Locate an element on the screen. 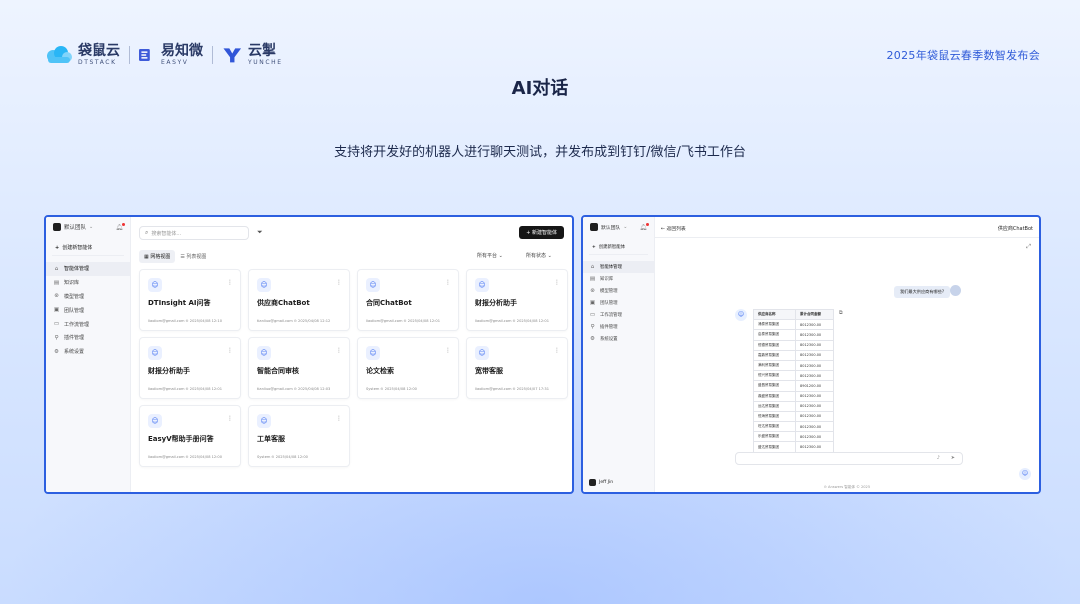 The width and height of the screenshot is (1080, 604). microphone-icon: ♪ is located at coordinates (938, 458).